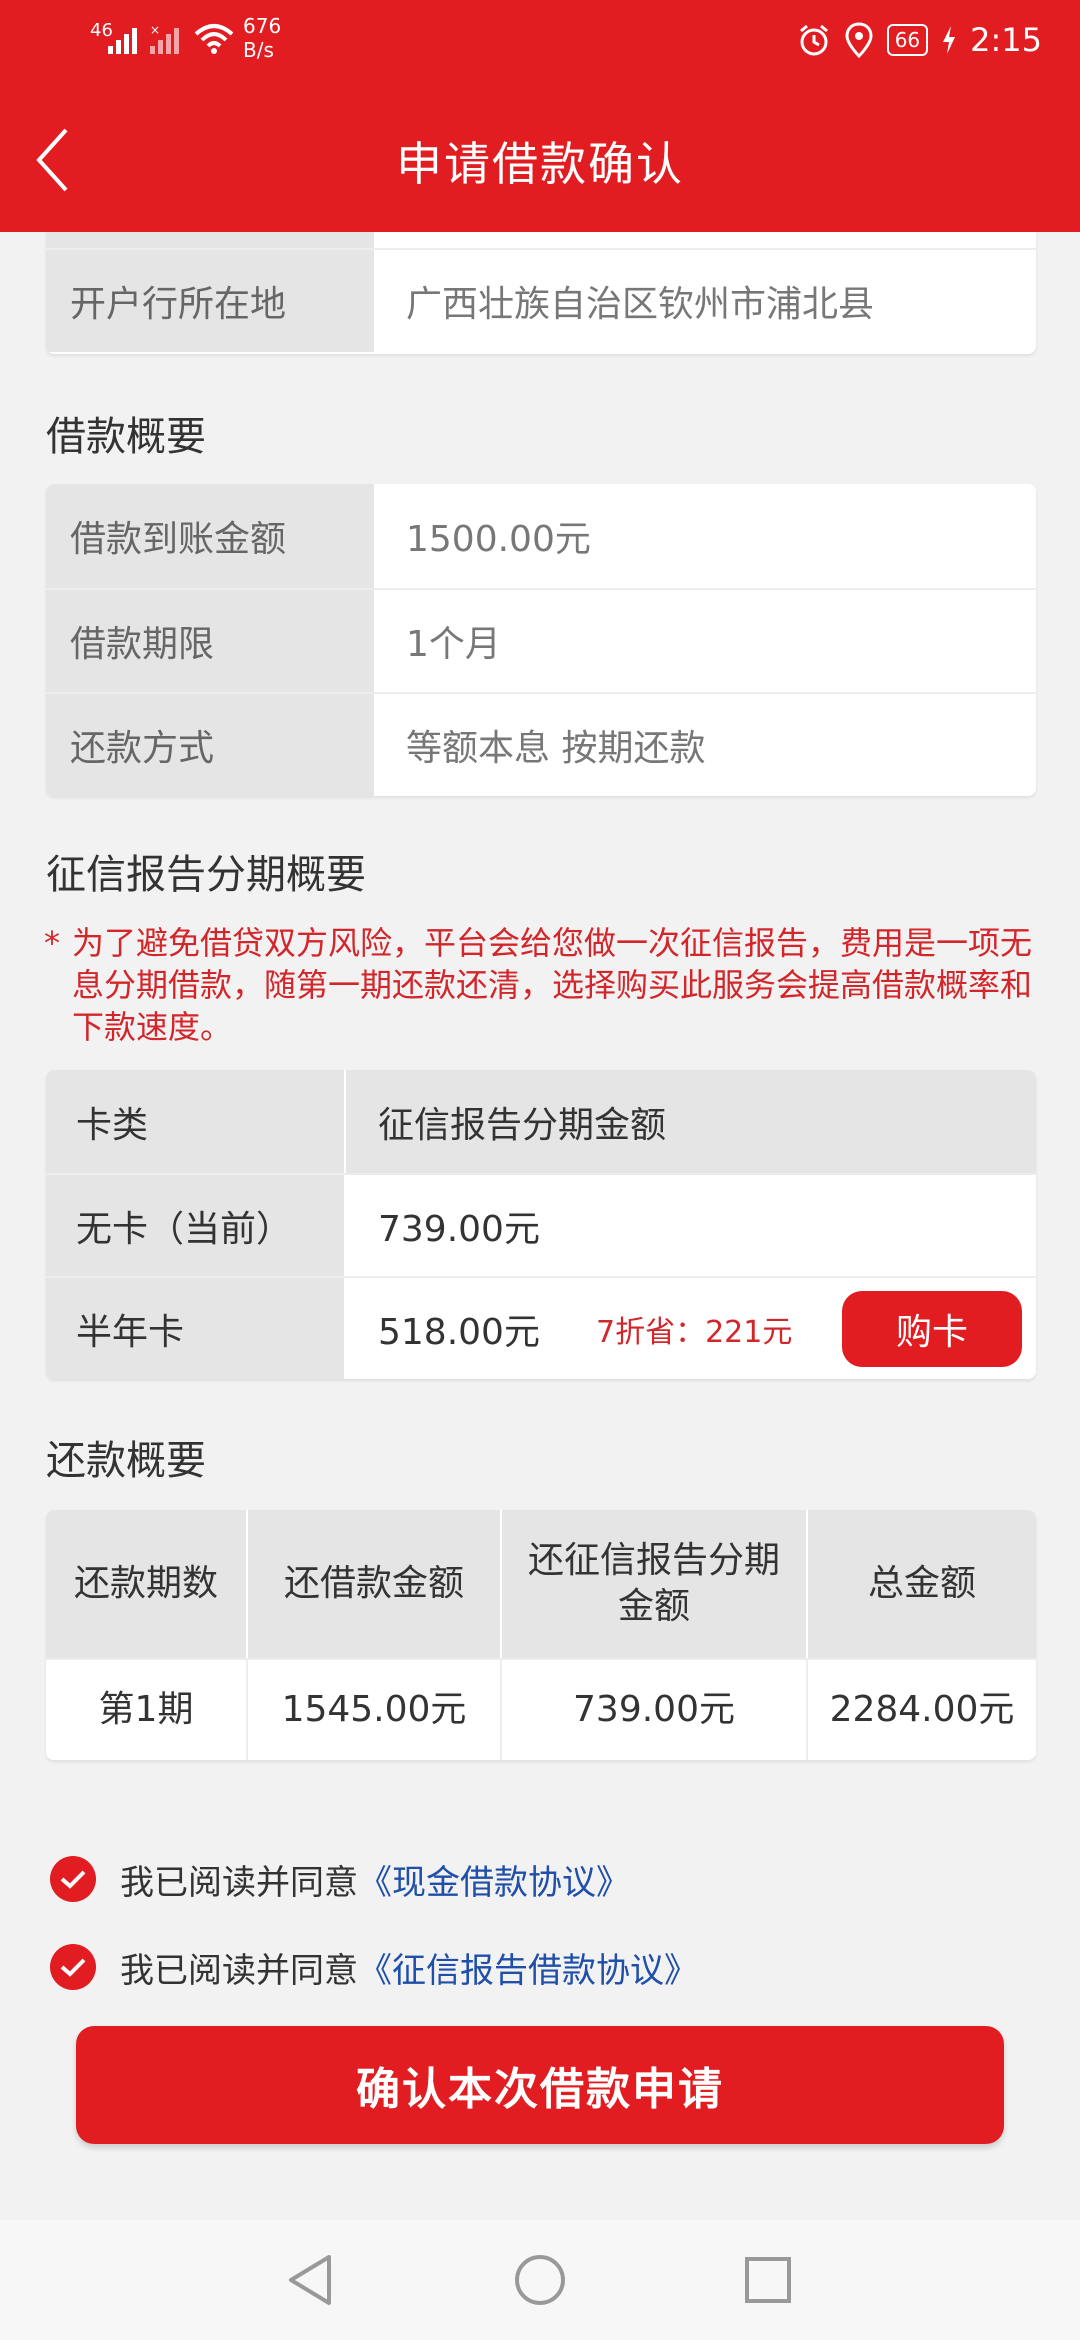 This screenshot has height=2340, width=1080. I want to click on back-triangle-icon, so click(310, 2280).